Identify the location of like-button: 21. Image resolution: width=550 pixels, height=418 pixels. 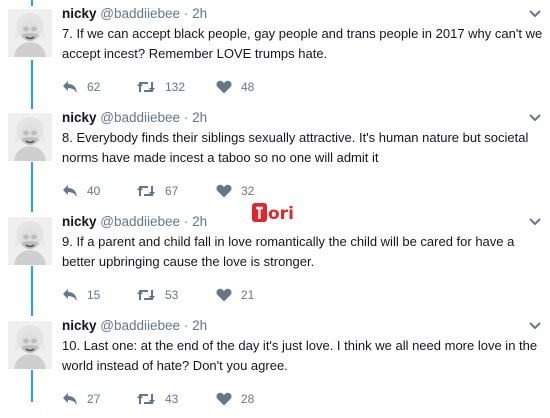
(235, 295).